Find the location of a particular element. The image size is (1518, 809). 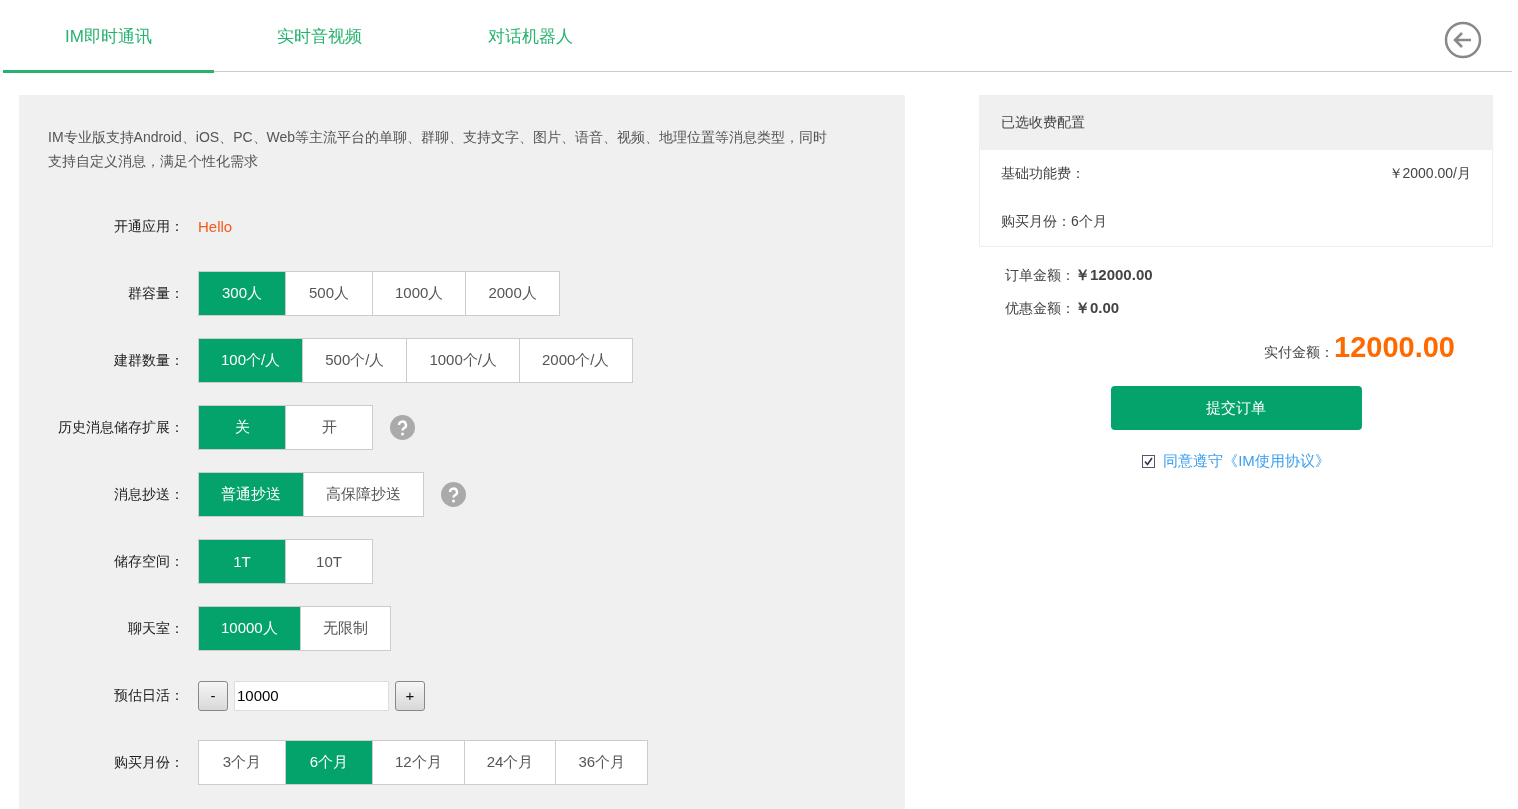

summary-value: ￥2000.00/月 is located at coordinates (1429, 174).